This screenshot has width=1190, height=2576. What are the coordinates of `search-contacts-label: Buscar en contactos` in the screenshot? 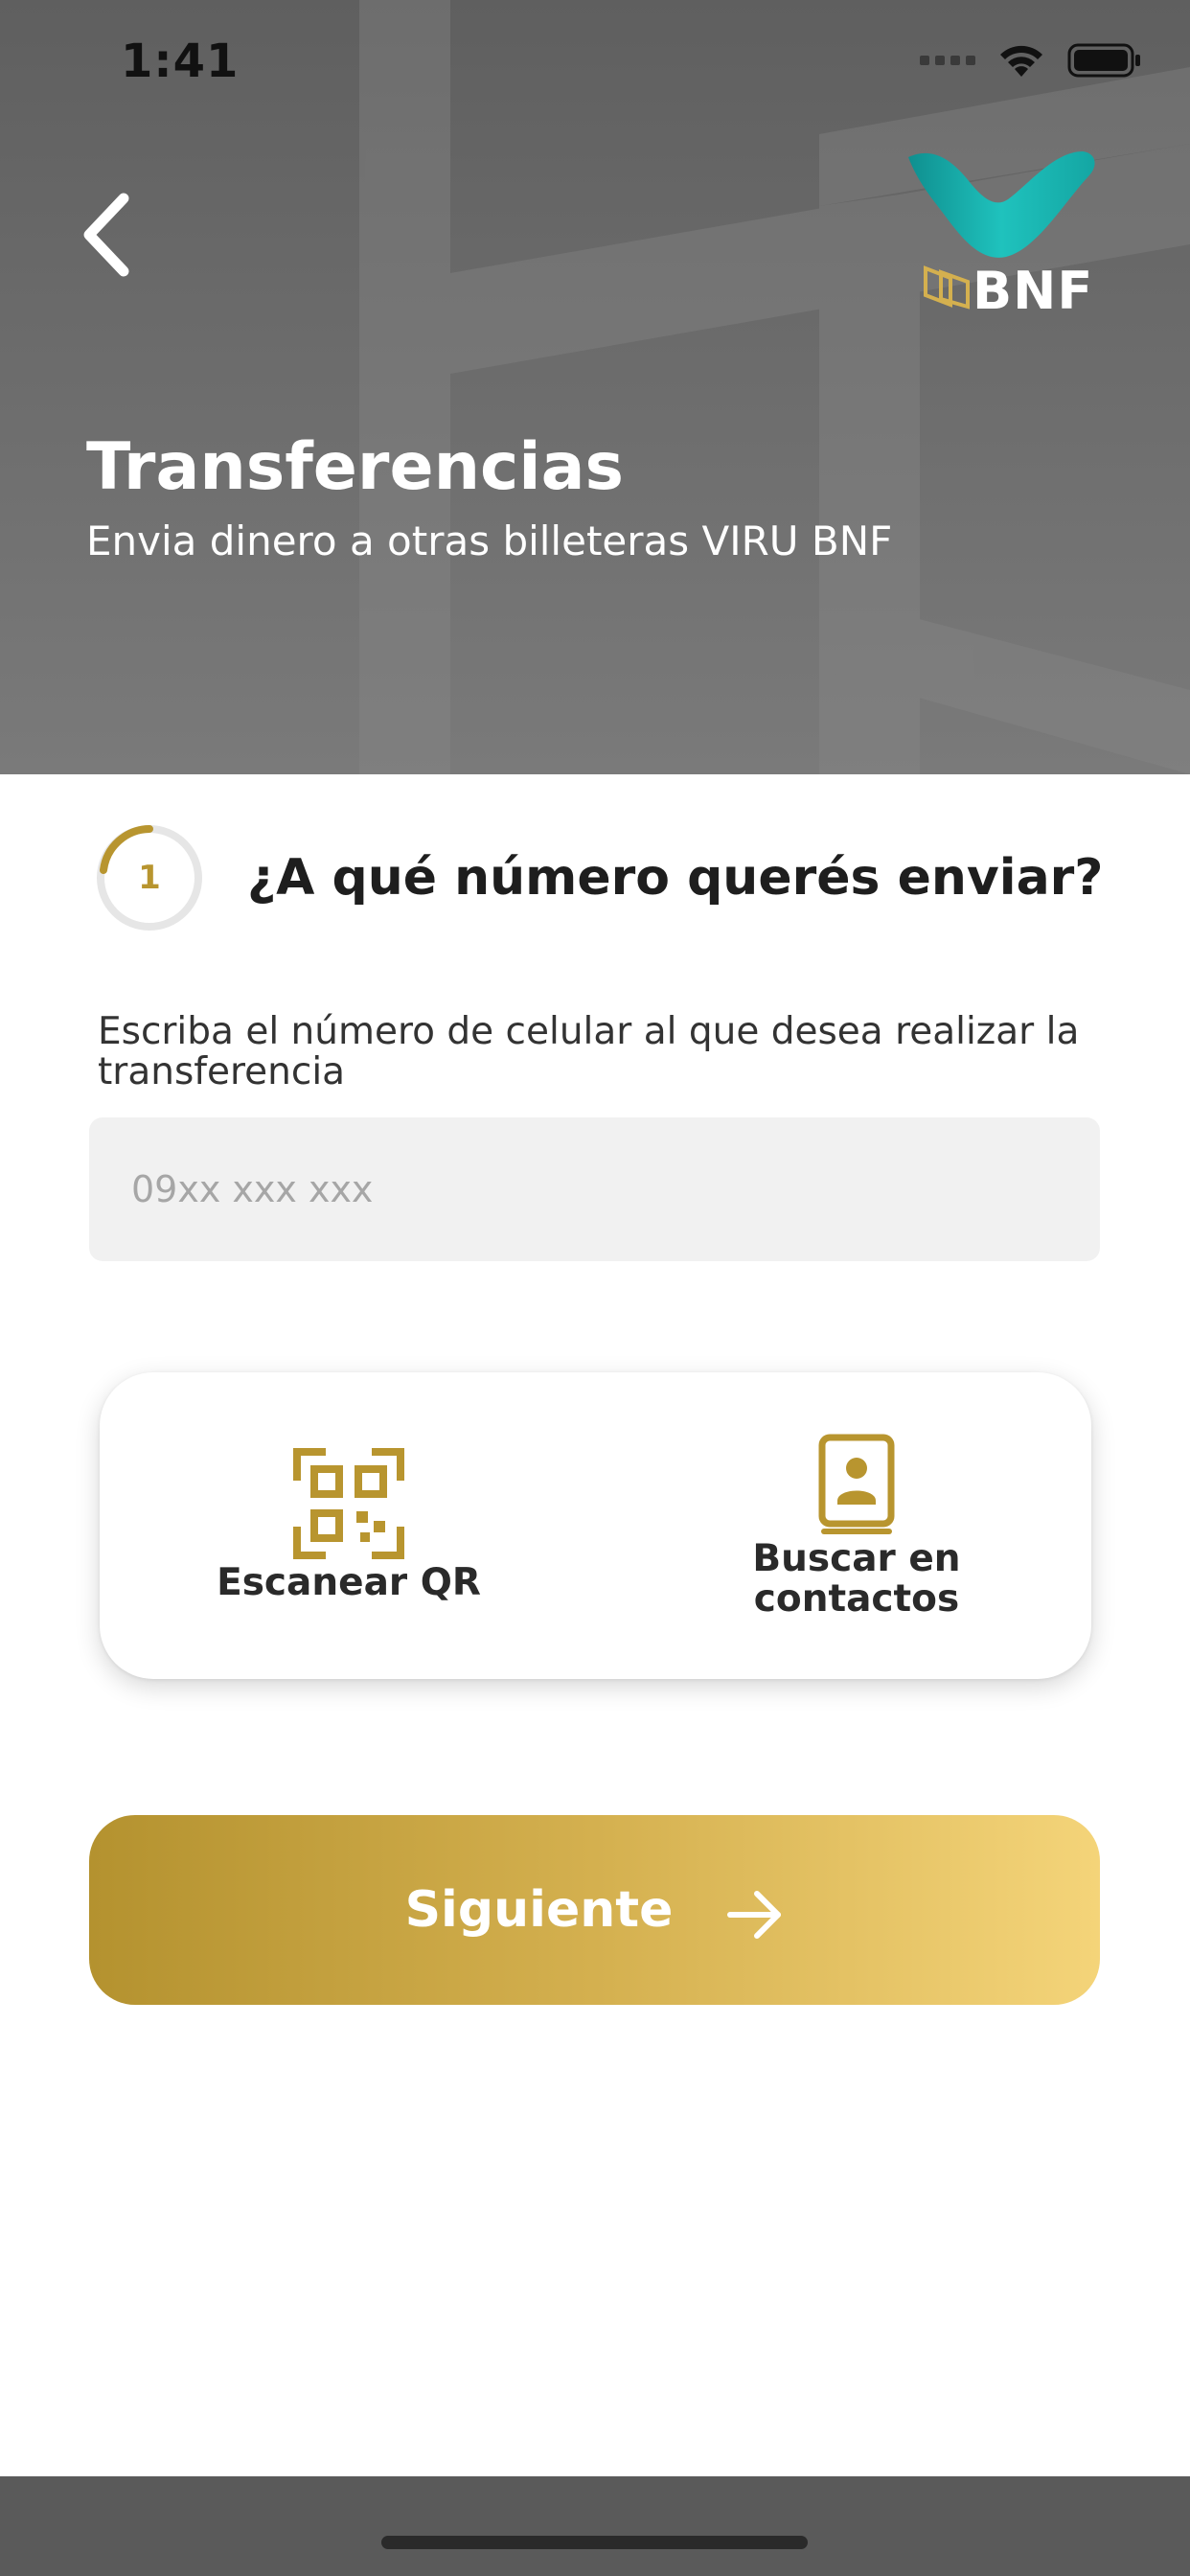 It's located at (856, 1579).